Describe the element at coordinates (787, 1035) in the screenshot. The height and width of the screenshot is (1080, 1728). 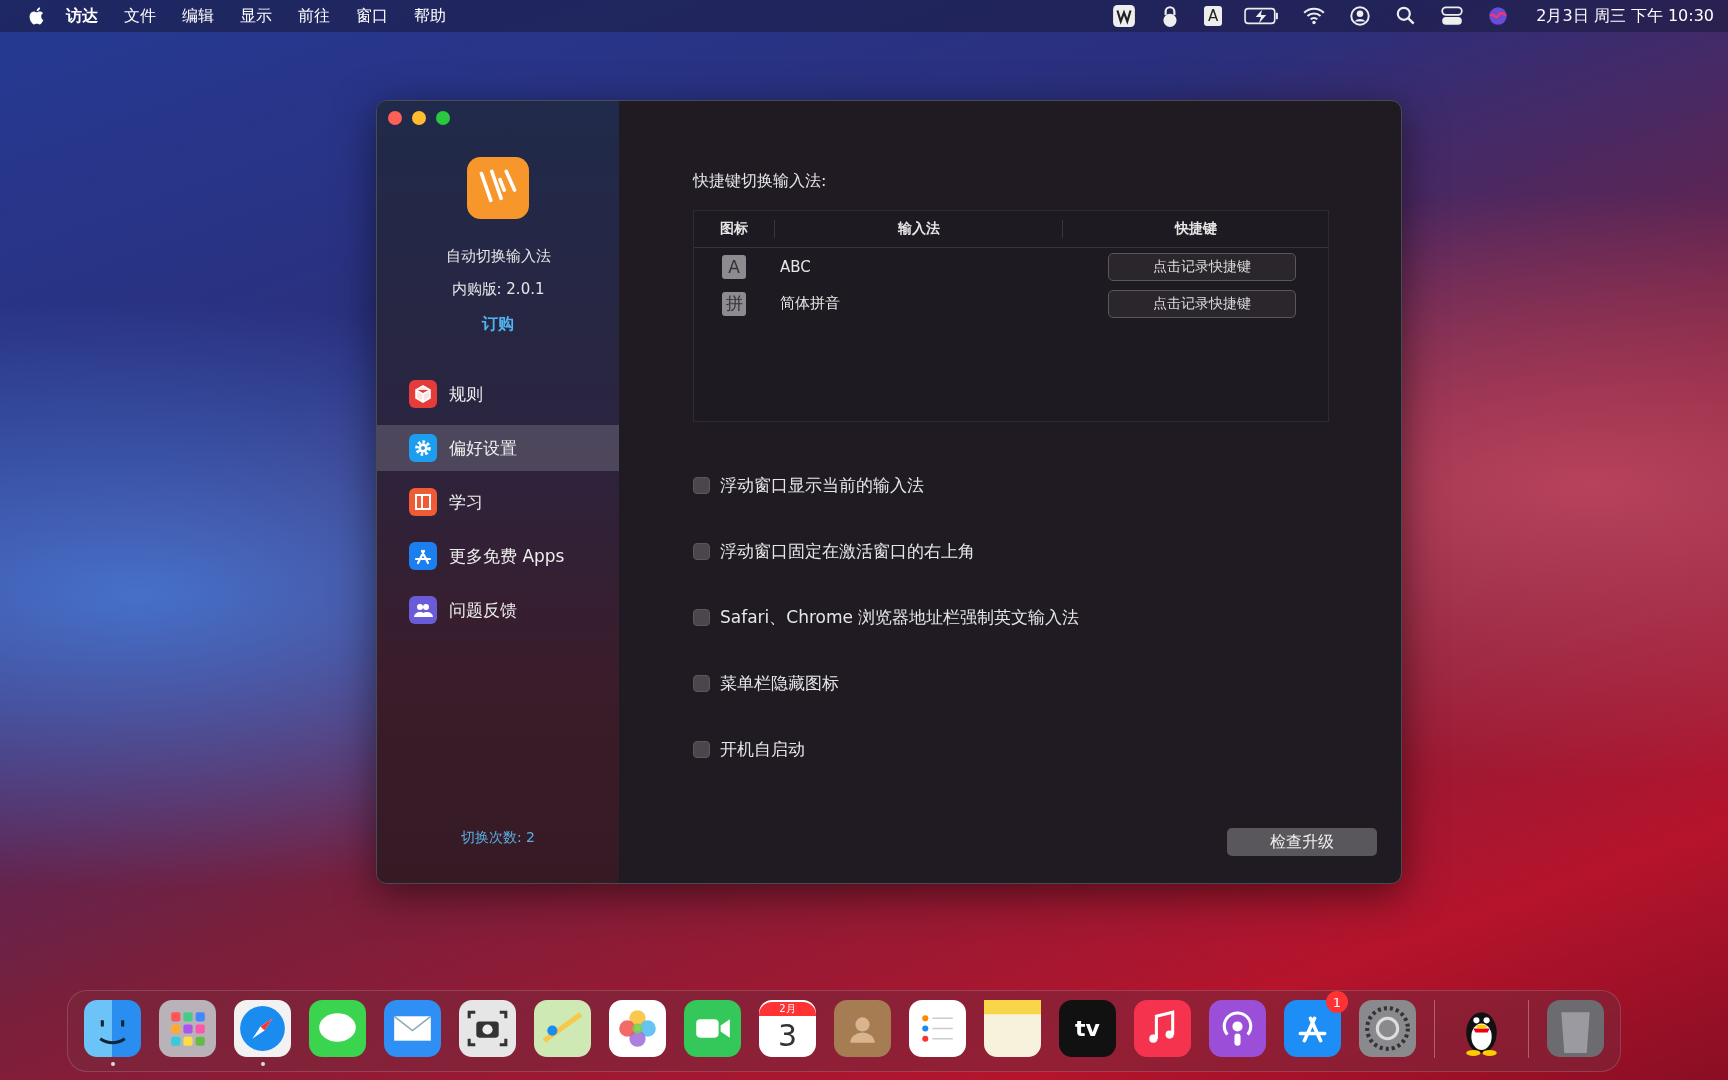
I see `calendar-day: 3` at that location.